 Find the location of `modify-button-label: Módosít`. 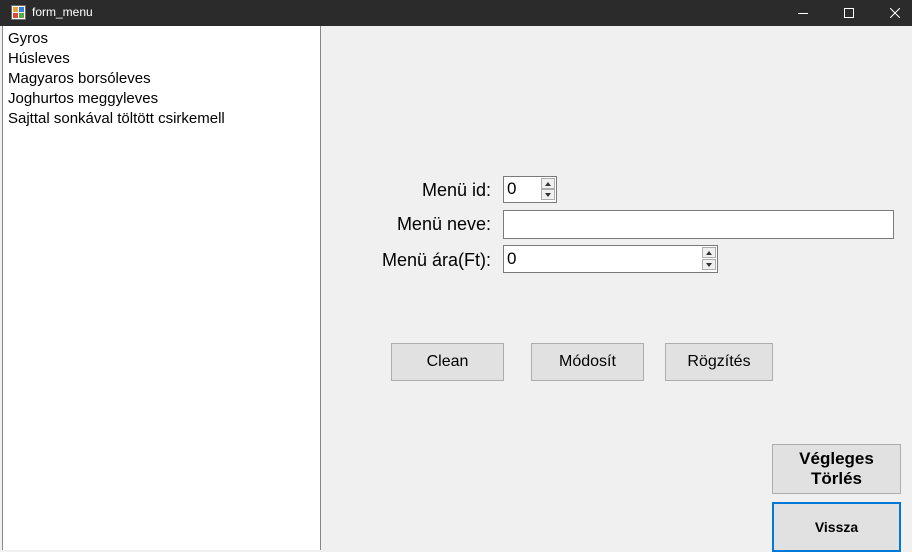

modify-button-label: Módosít is located at coordinates (587, 361).